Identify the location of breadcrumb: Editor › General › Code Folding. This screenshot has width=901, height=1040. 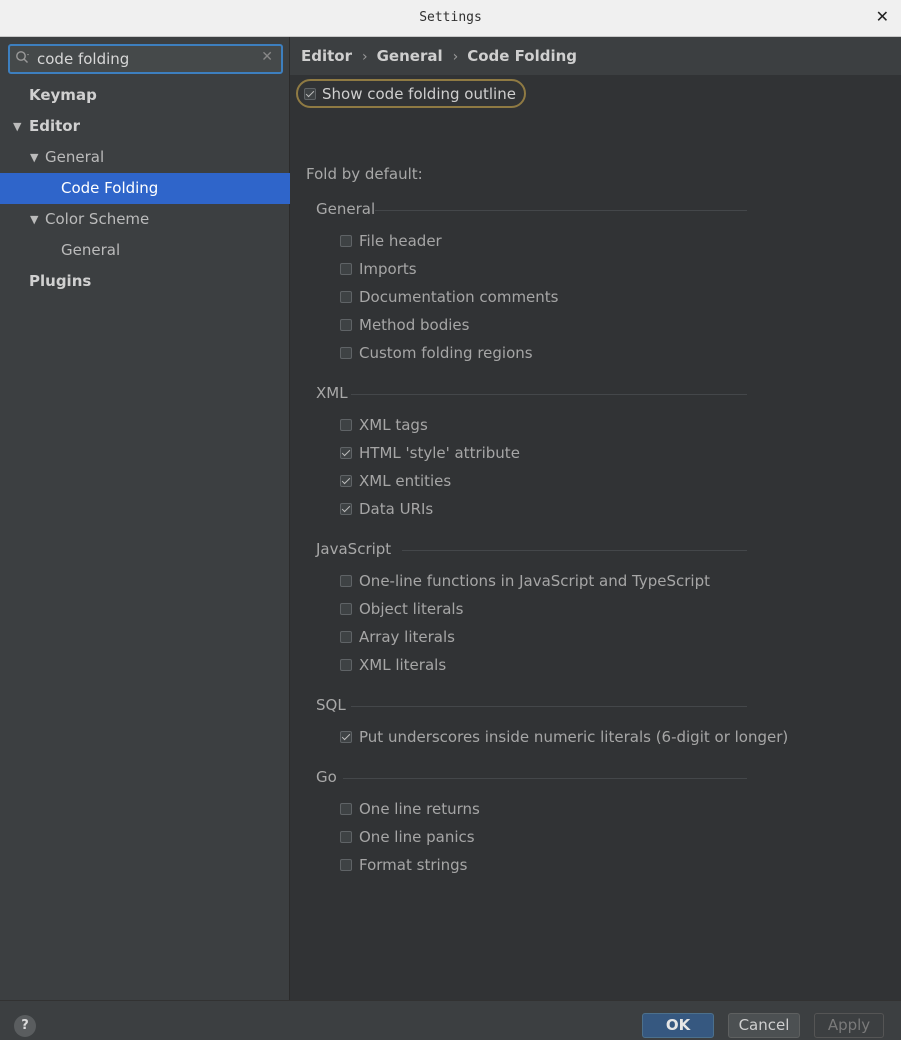
(439, 58).